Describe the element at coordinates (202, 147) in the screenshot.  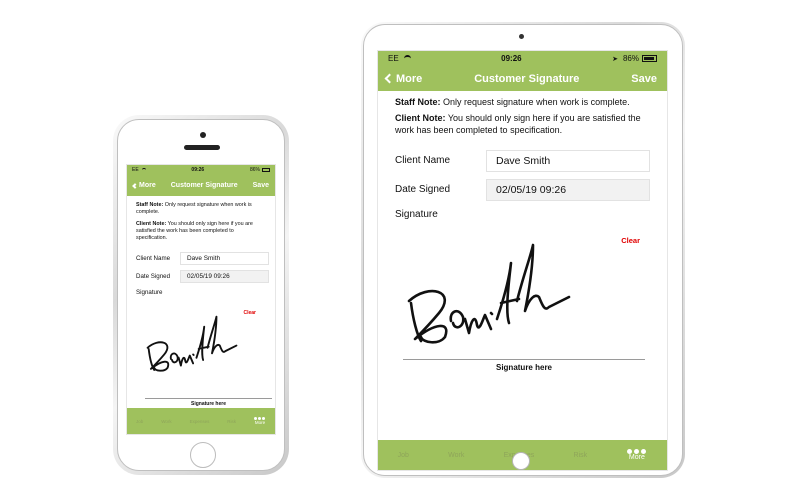
I see `phone-speaker-icon` at that location.